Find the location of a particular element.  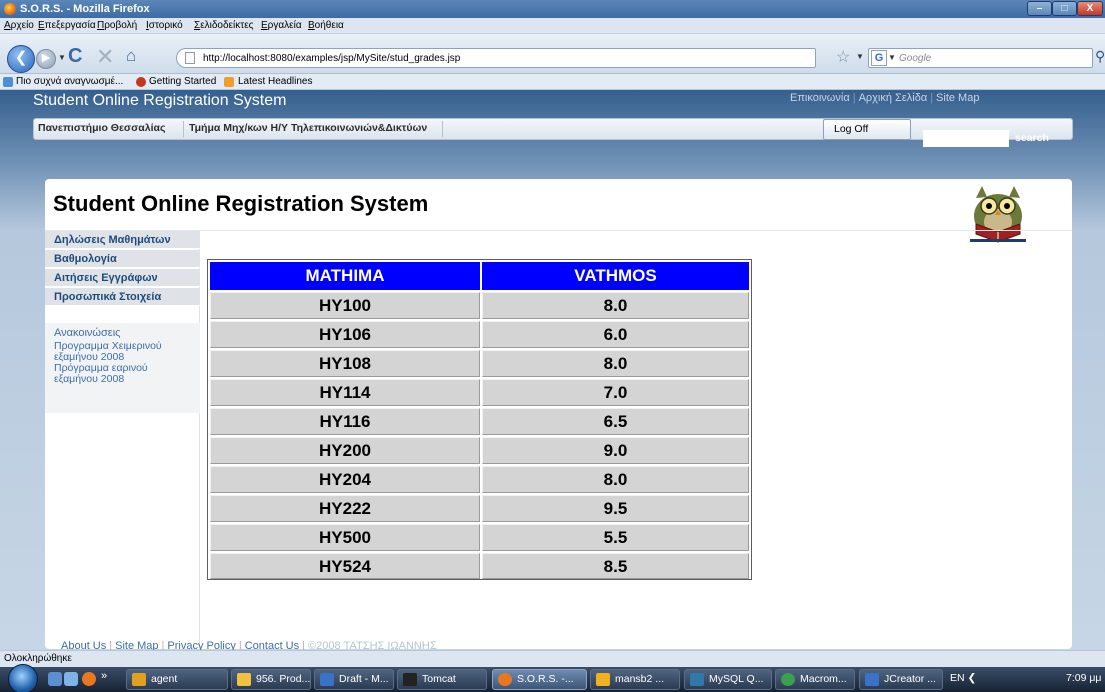

menu-edit: Επεξεργασία is located at coordinates (67, 25).